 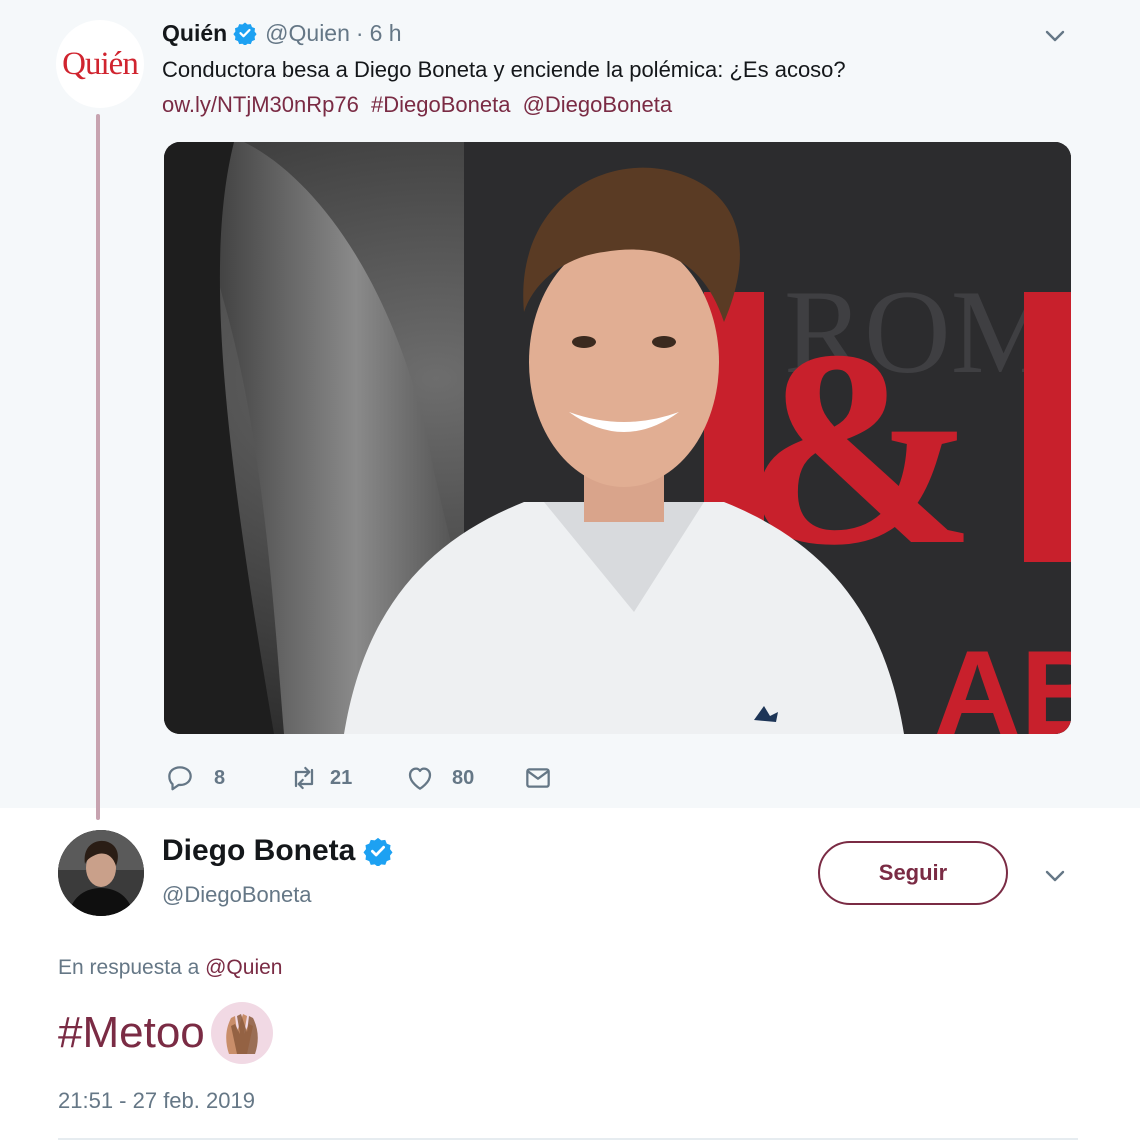 I want to click on thread-connector-line, so click(x=98, y=467).